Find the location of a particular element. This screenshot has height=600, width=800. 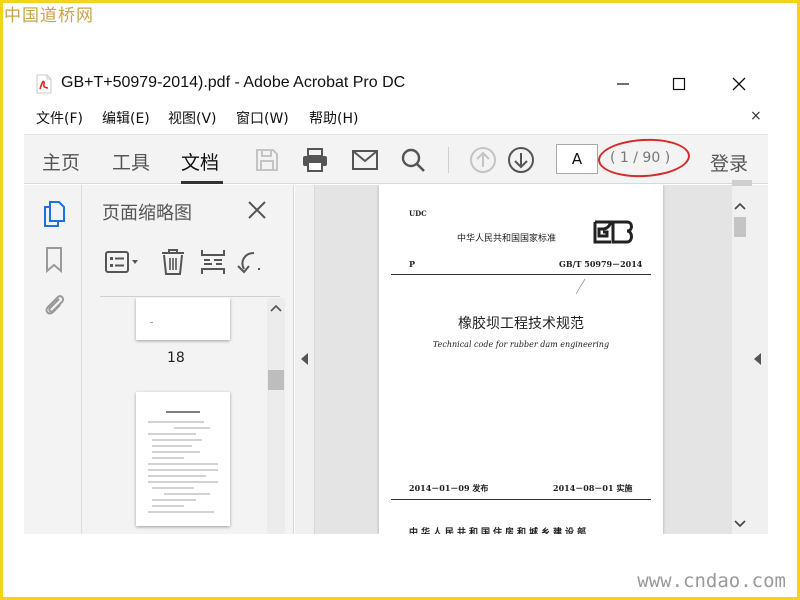

email-icon is located at coordinates (365, 160).